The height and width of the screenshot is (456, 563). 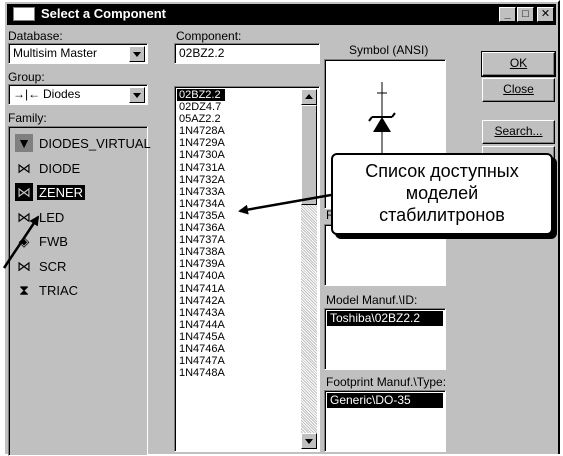 I want to click on led-icon: ⋈, so click(x=24, y=216).